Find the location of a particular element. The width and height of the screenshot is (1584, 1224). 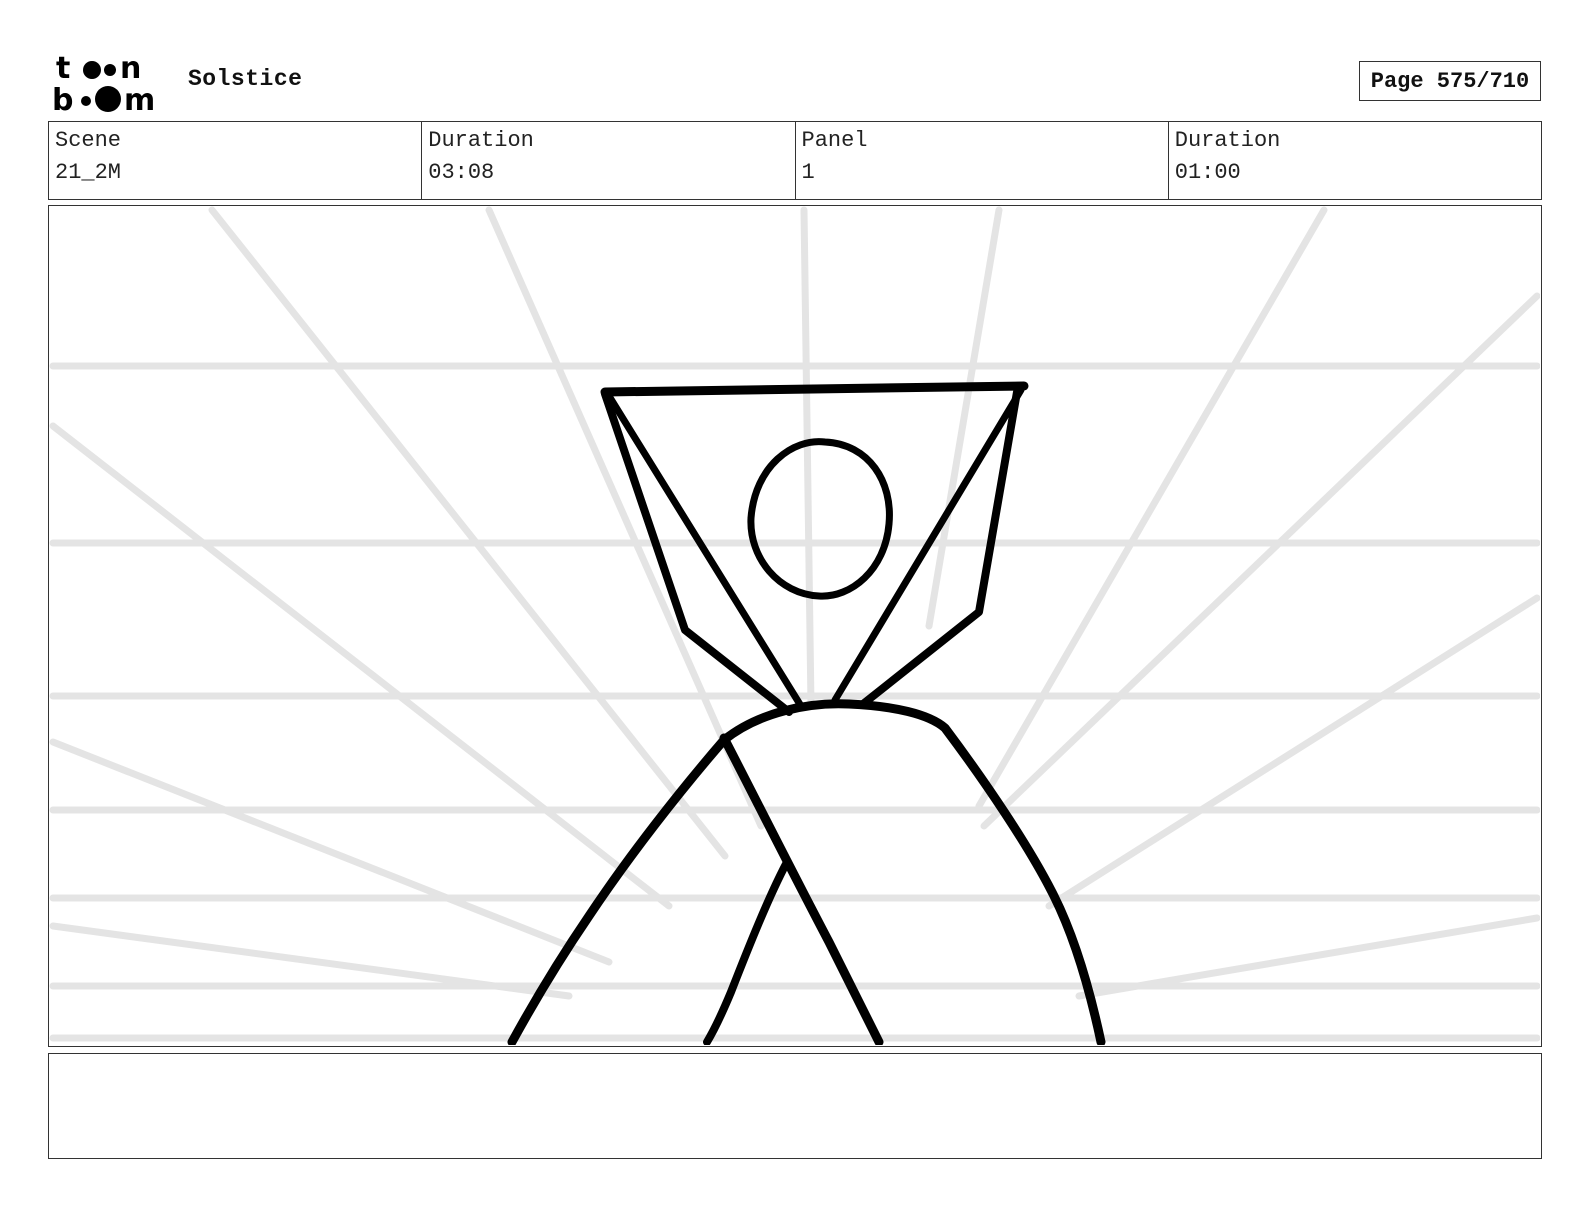

panel-duration-cell: Duration 01:00 is located at coordinates (1355, 160).